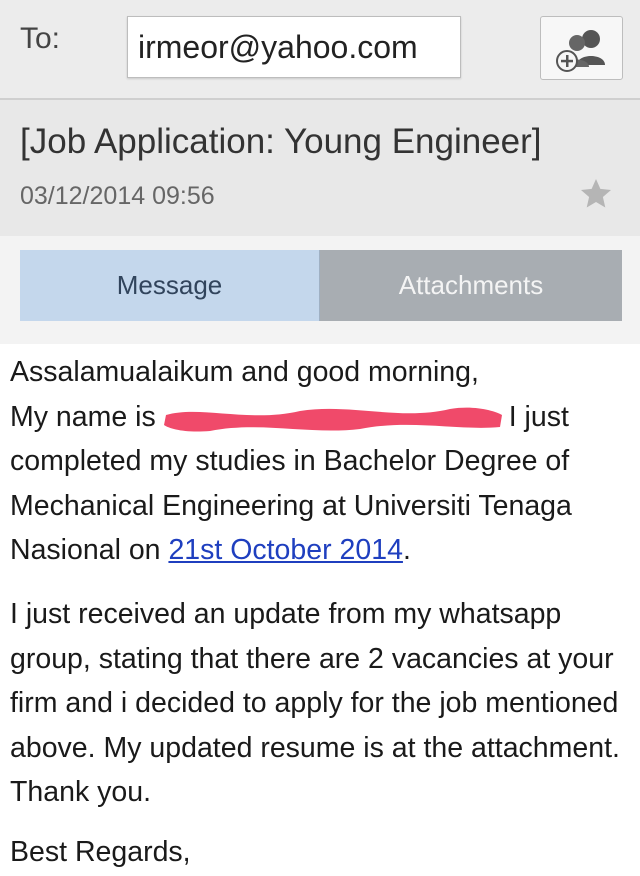 The width and height of the screenshot is (640, 876). I want to click on greeting: Assalamualaikum and good morning,, so click(244, 372).